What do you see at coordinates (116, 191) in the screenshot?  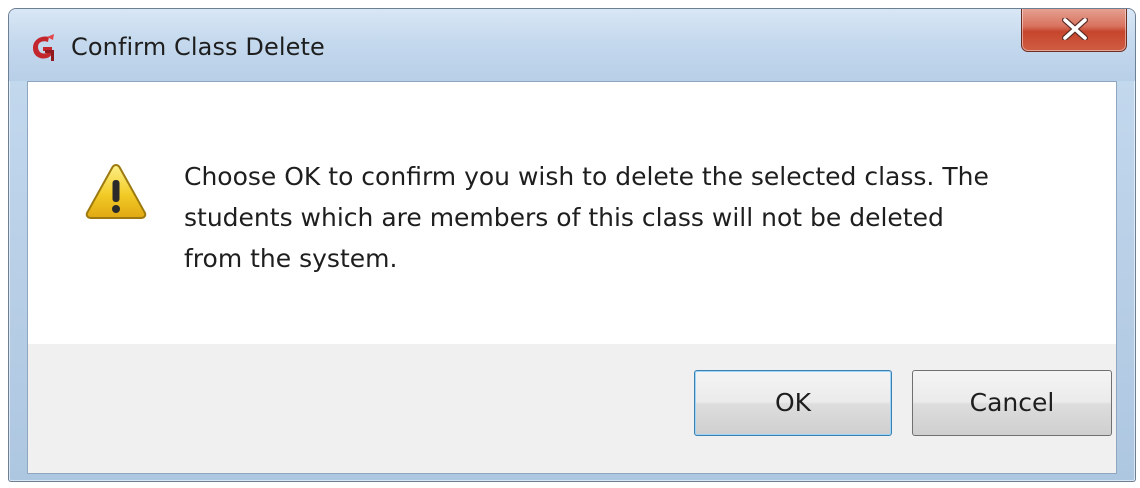 I see `warning-icon` at bounding box center [116, 191].